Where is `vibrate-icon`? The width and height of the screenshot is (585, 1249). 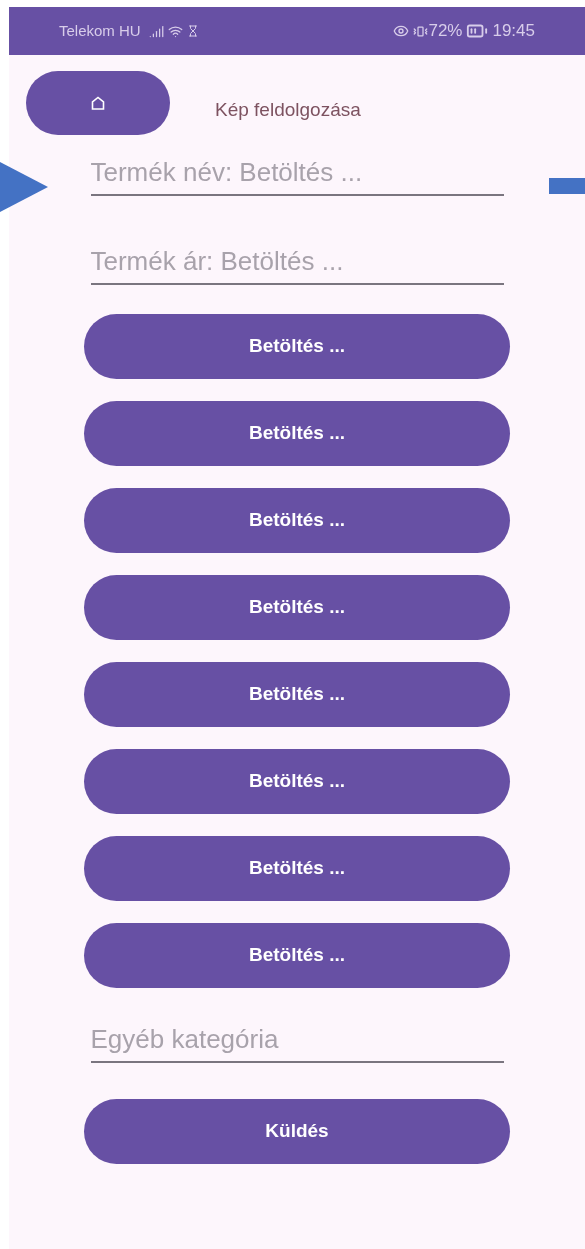 vibrate-icon is located at coordinates (421, 31).